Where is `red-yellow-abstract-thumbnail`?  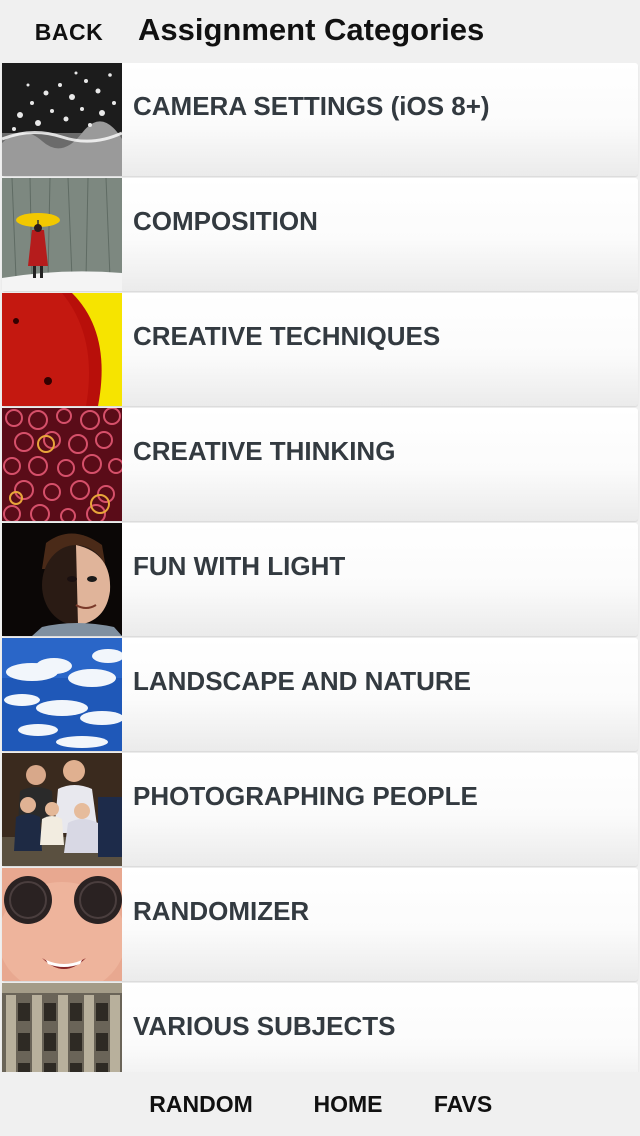
red-yellow-abstract-thumbnail is located at coordinates (62, 349).